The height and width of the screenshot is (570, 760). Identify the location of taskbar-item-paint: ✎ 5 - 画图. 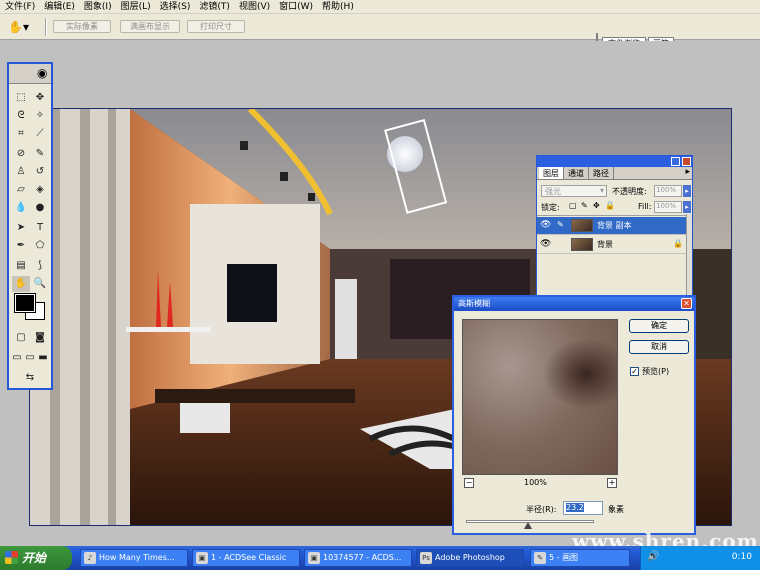
(580, 558).